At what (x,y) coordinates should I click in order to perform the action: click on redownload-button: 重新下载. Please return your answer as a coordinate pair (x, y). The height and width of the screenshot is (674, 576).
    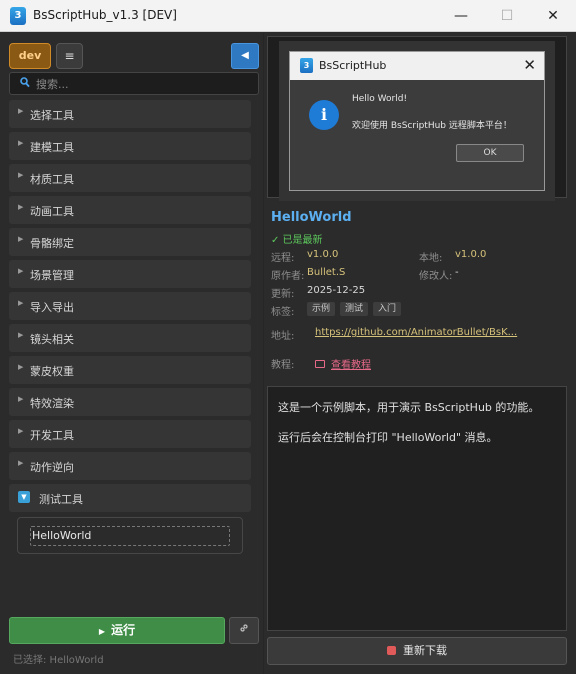
    Looking at the image, I should click on (417, 651).